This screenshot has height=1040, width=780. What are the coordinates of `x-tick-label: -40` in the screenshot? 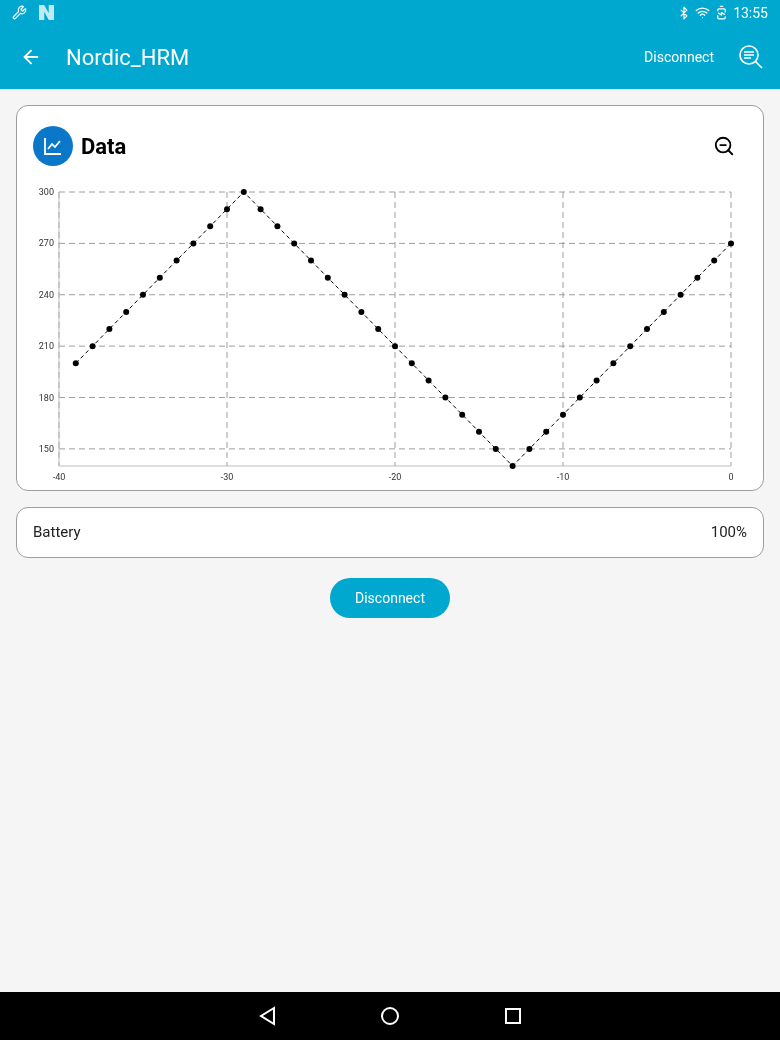 It's located at (59, 477).